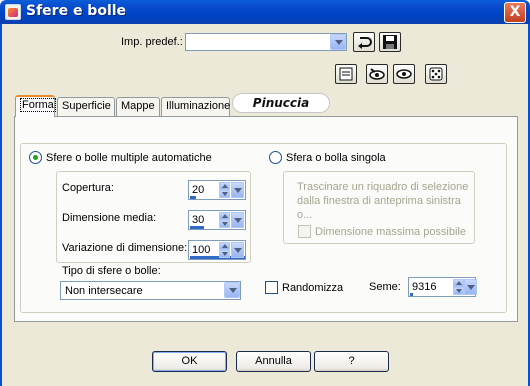 The height and width of the screenshot is (386, 530). Describe the element at coordinates (35, 157) in the screenshot. I see `auto-radio` at that location.